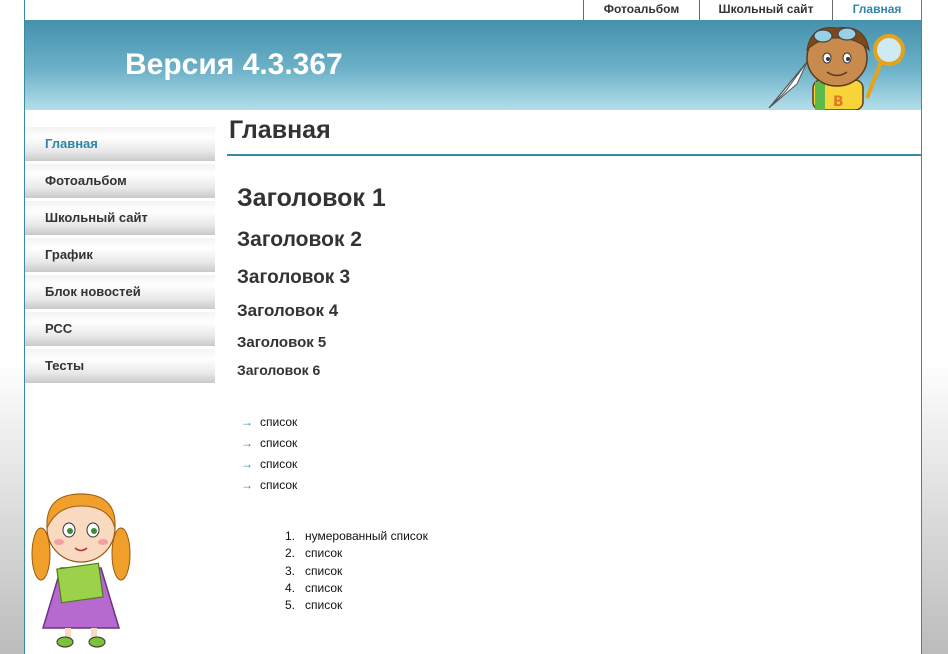  I want to click on sidebar-item-school-site: Школьный сайт, so click(120, 218).